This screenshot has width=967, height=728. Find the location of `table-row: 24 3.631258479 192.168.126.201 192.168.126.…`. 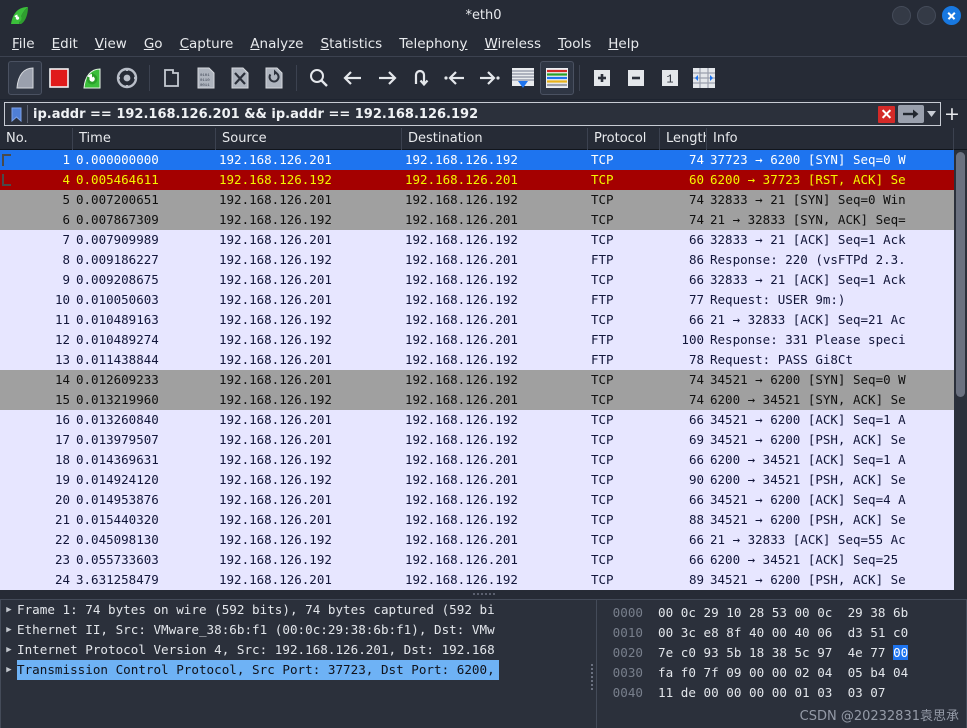

table-row: 24 3.631258479 192.168.126.201 192.168.126.… is located at coordinates (483, 580).